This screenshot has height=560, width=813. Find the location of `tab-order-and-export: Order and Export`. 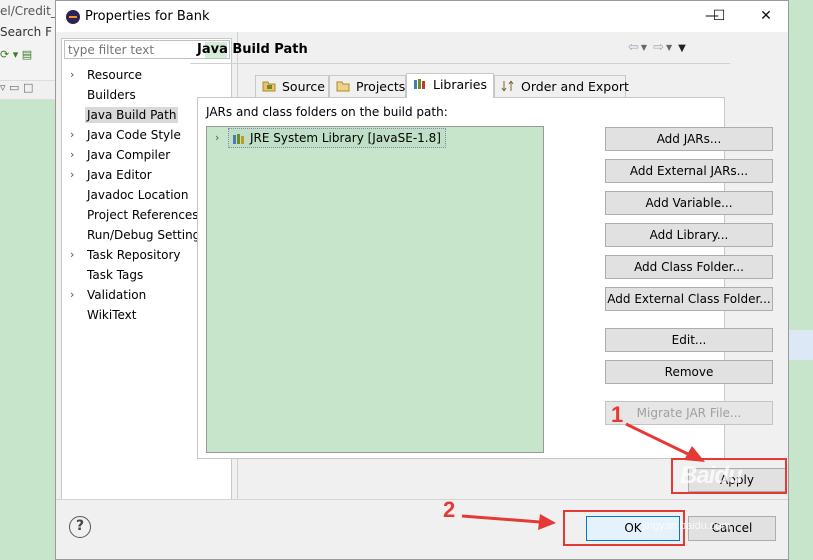

tab-order-and-export: Order and Export is located at coordinates (561, 86).